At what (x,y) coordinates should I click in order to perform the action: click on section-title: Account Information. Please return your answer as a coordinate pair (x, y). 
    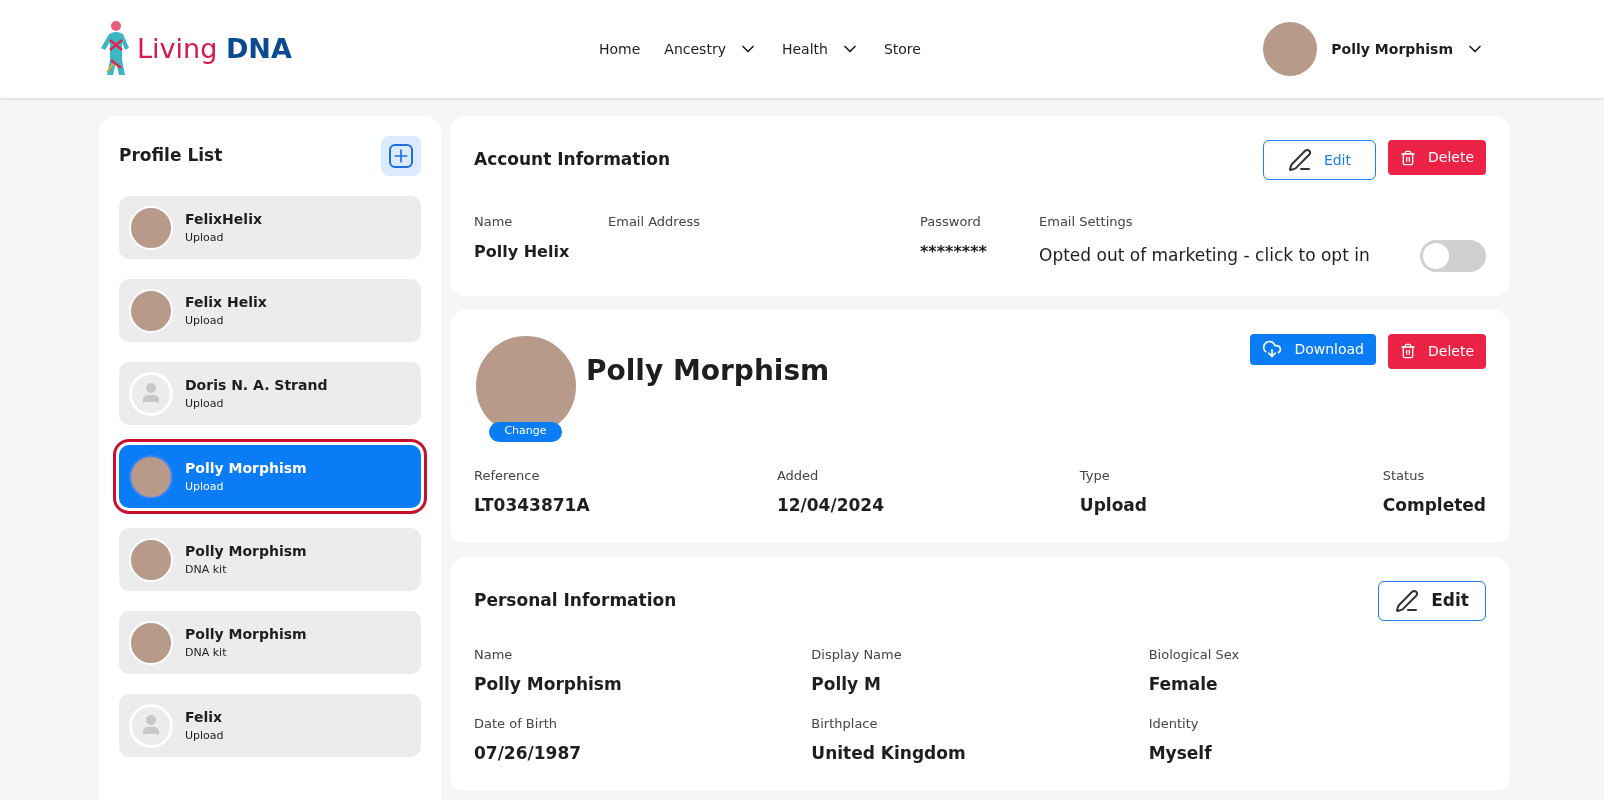
    Looking at the image, I should click on (572, 160).